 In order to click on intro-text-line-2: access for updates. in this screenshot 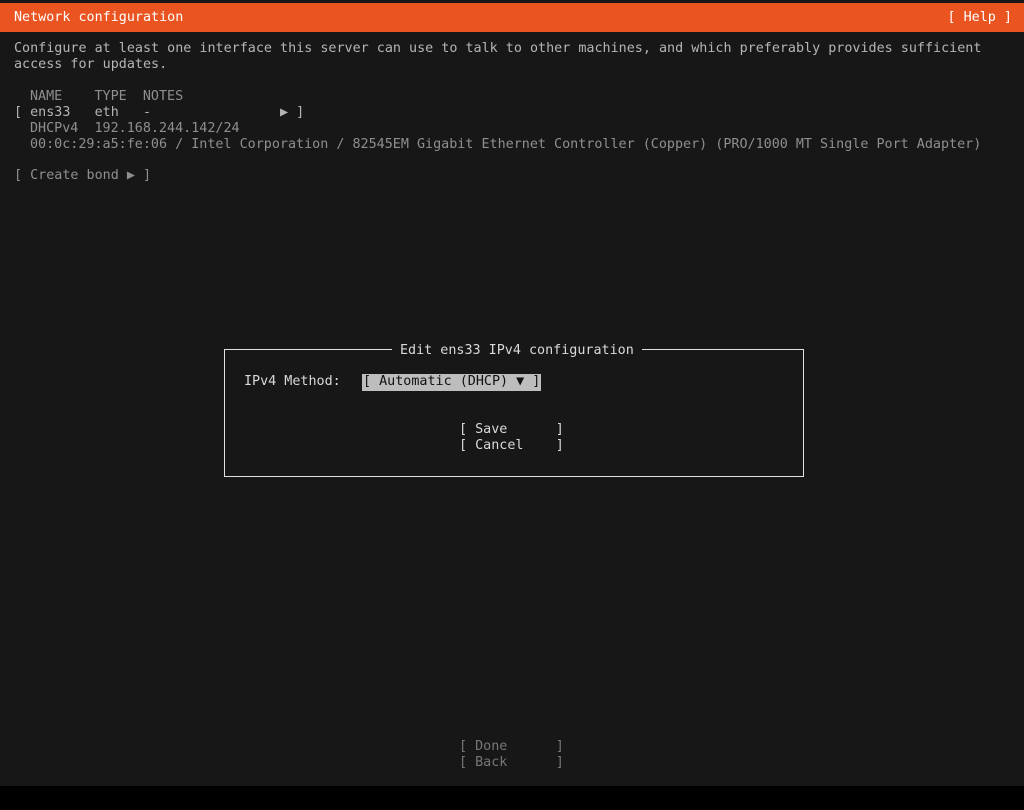, I will do `click(91, 64)`.